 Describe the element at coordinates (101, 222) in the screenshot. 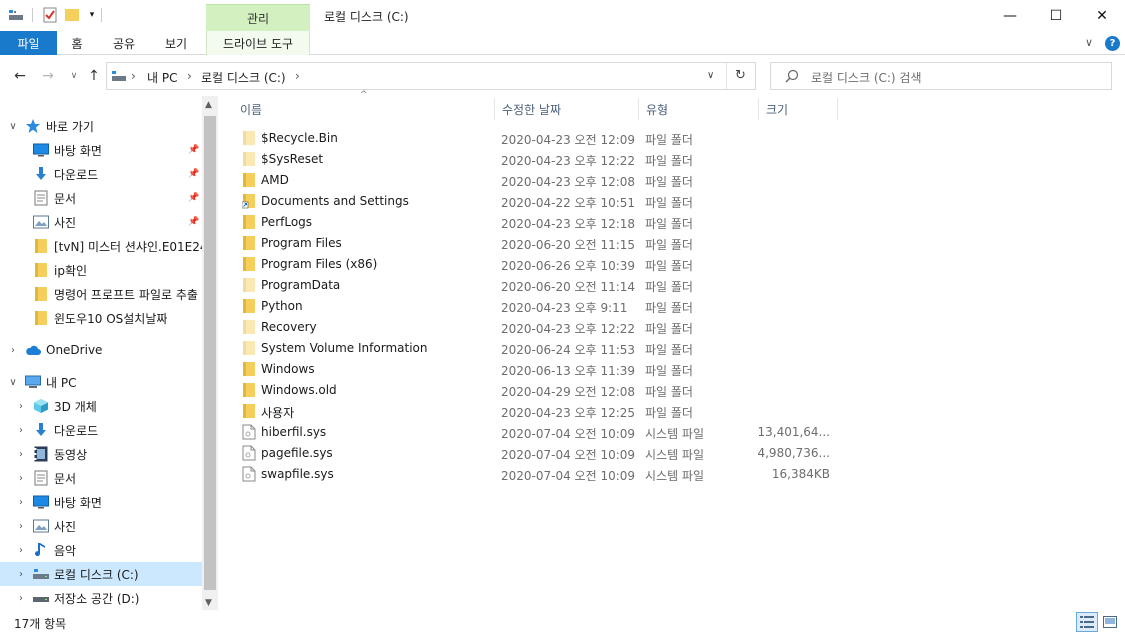

I see `nav-item: 사진 📌` at that location.